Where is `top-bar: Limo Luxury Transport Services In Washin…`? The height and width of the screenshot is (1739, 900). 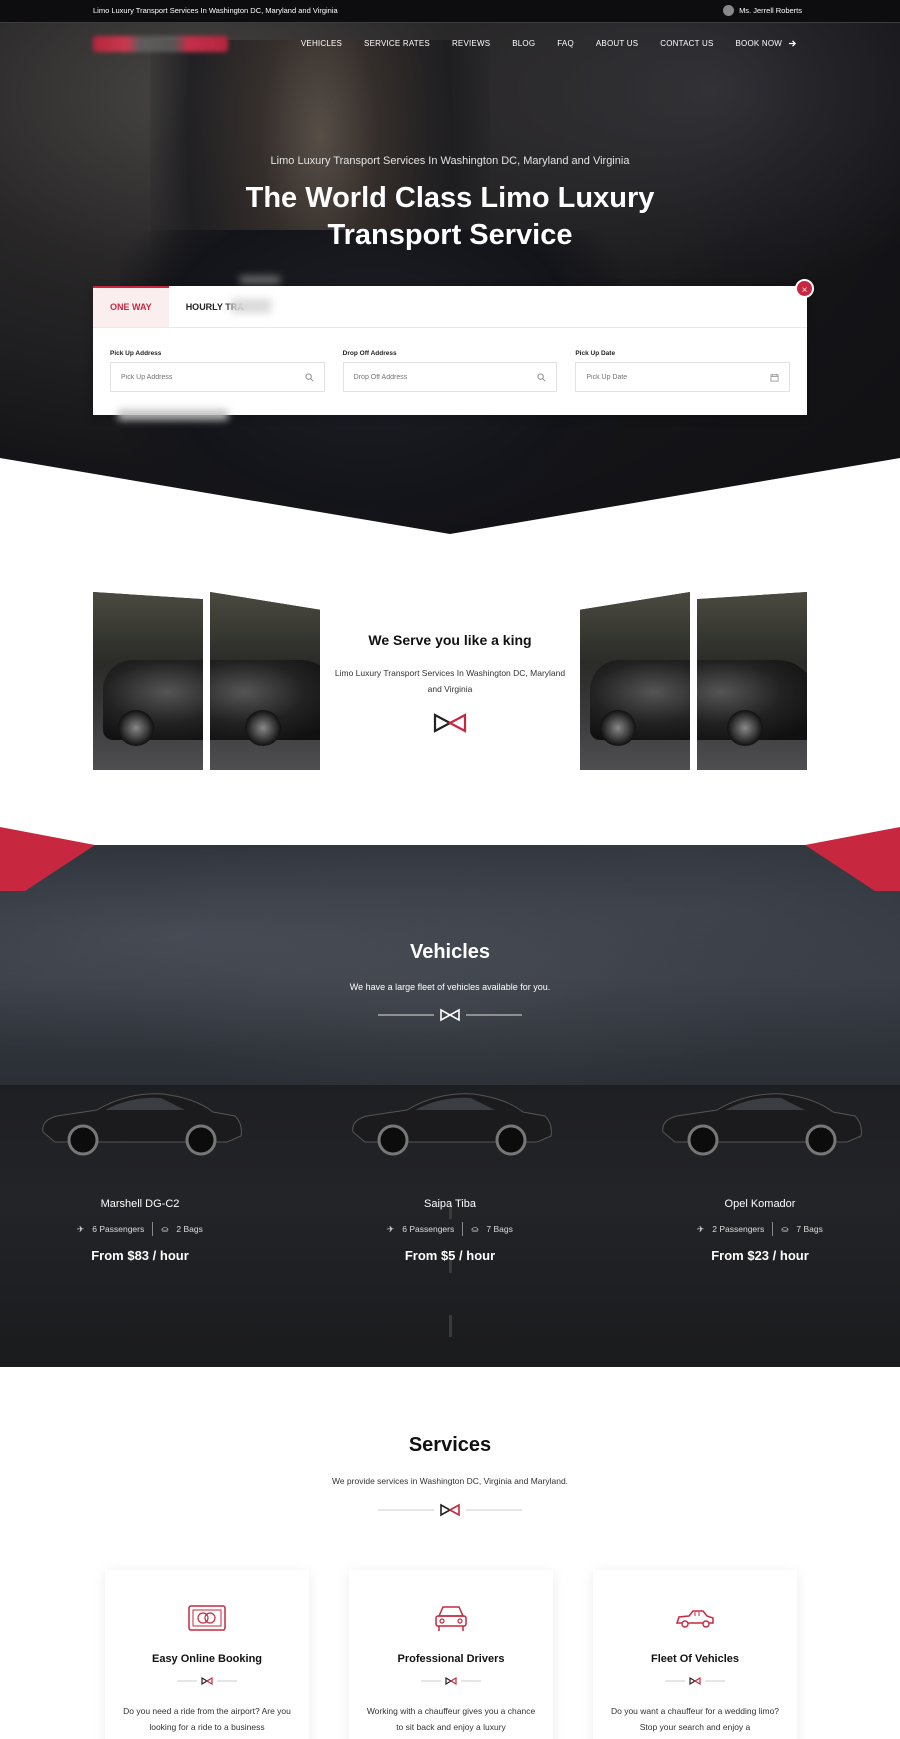
top-bar: Limo Luxury Transport Services In Washin… is located at coordinates (450, 11).